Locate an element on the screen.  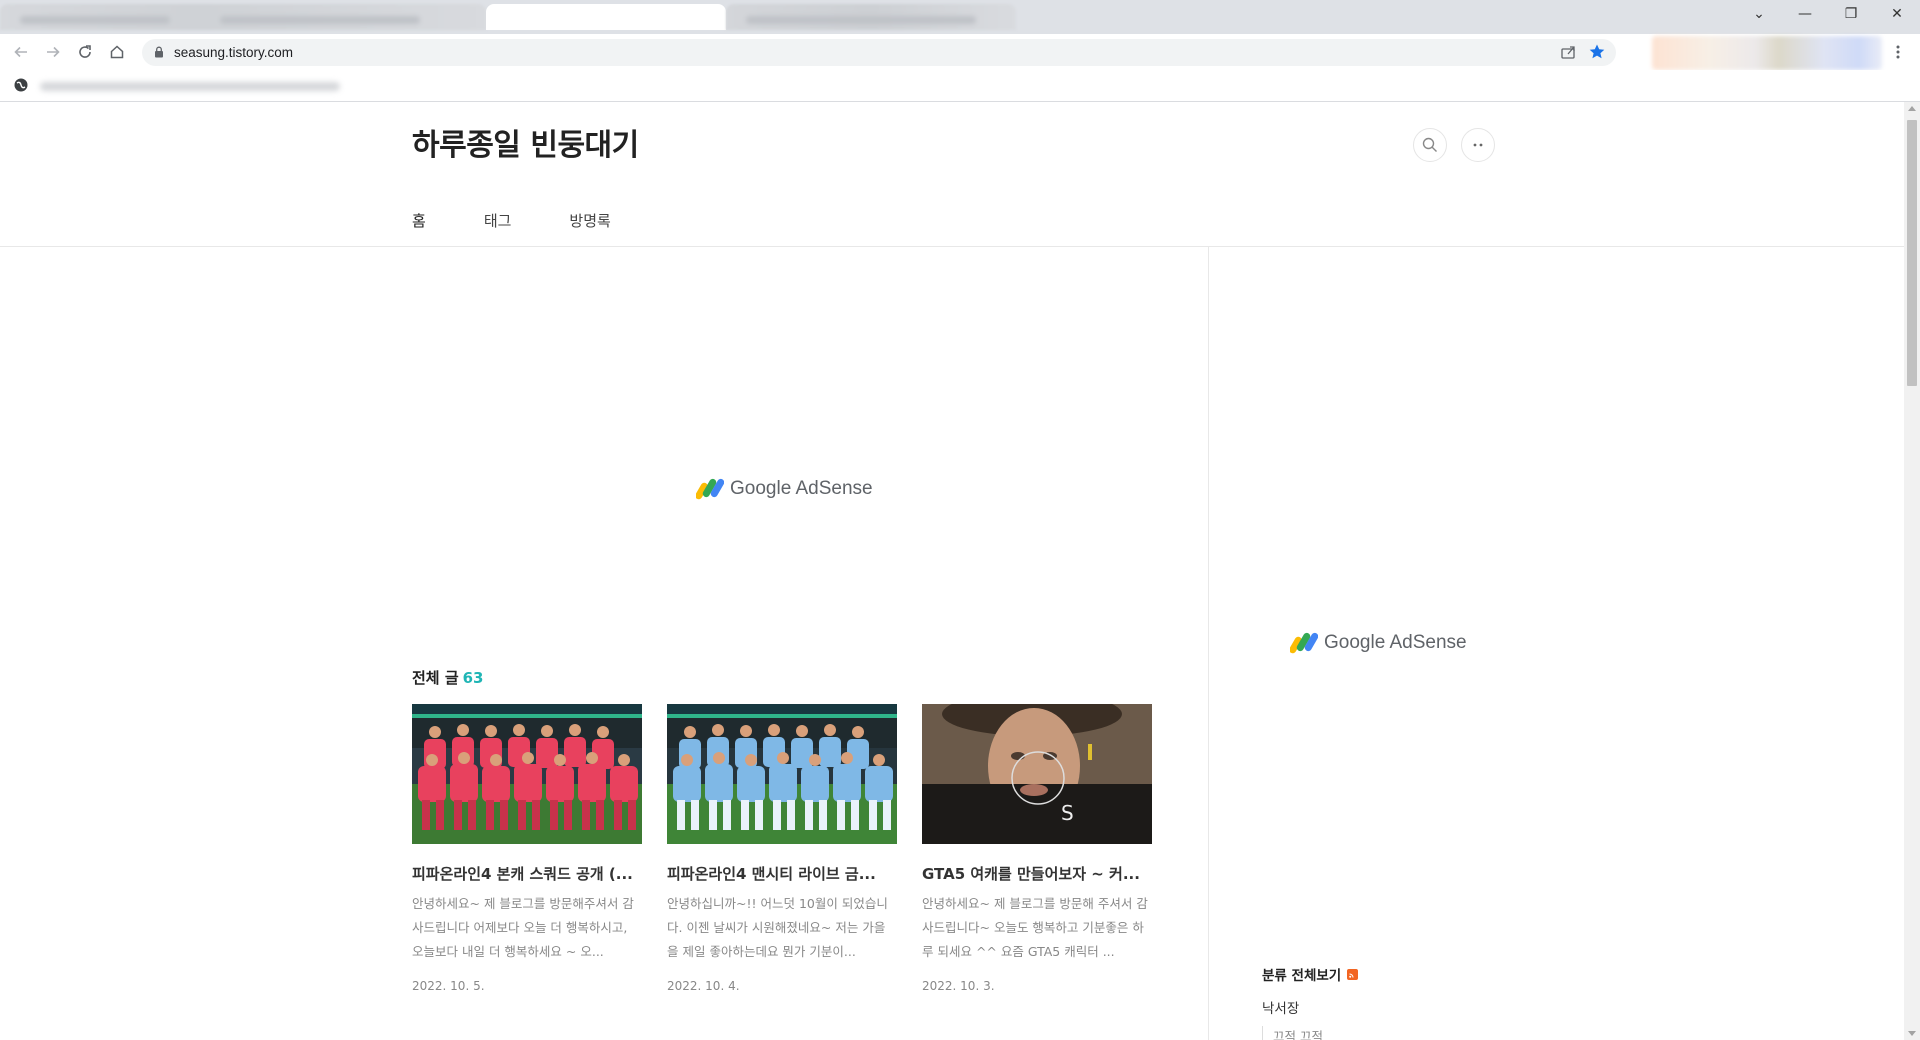
subcategory-item: 끄적 끄적 is located at coordinates (1292, 1033).